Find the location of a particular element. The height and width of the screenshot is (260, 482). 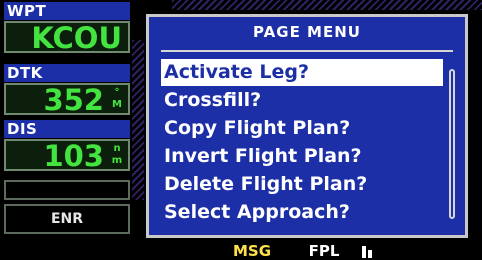

page-group-label: FPL is located at coordinates (324, 251).